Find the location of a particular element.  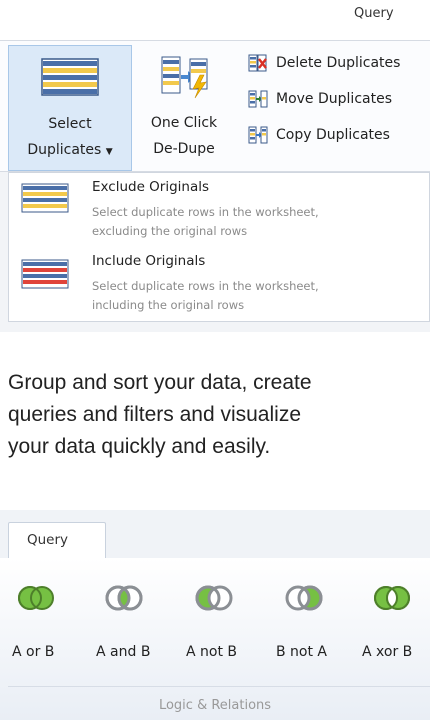

tab-query-bottom: Query is located at coordinates (57, 540).